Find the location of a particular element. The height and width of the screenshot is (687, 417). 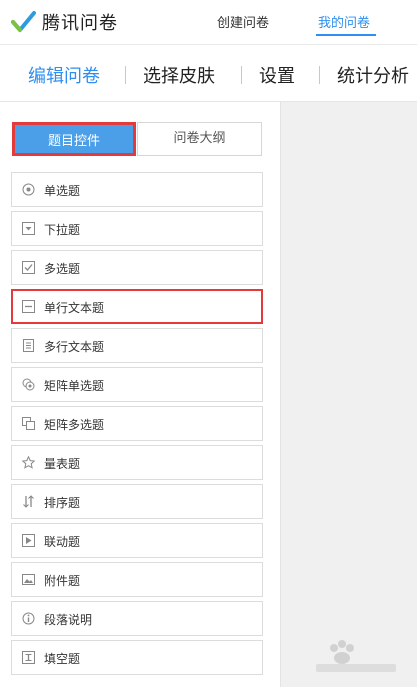

tab-choose-skin: 选择皮肤 is located at coordinates (179, 75).